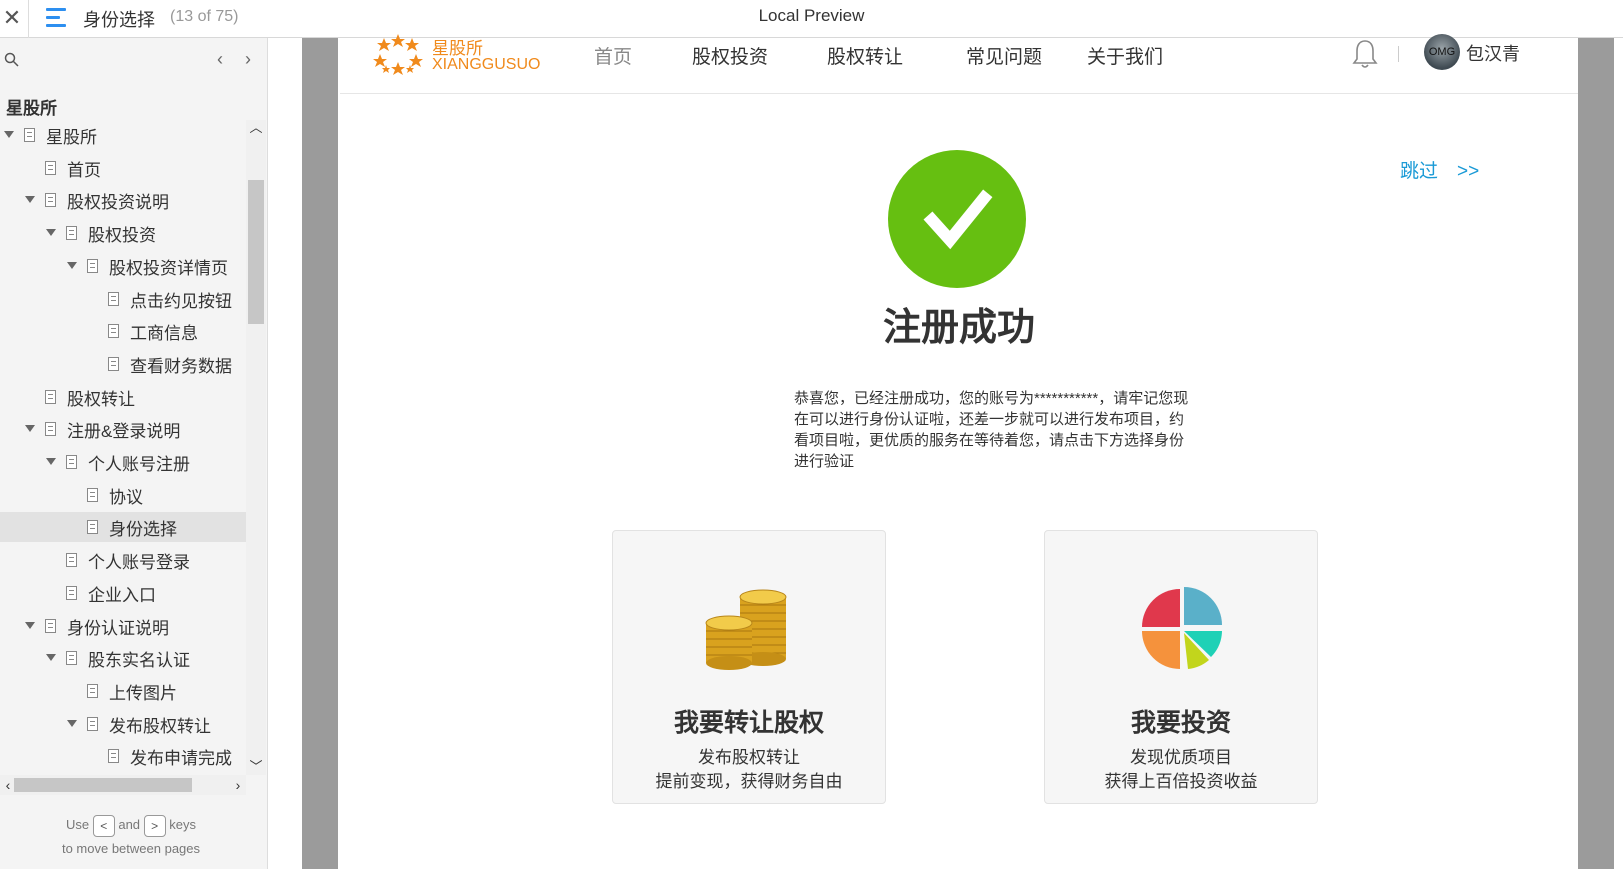 The height and width of the screenshot is (869, 1623). I want to click on sidebar-item-label: 身份认证说明, so click(118, 628).